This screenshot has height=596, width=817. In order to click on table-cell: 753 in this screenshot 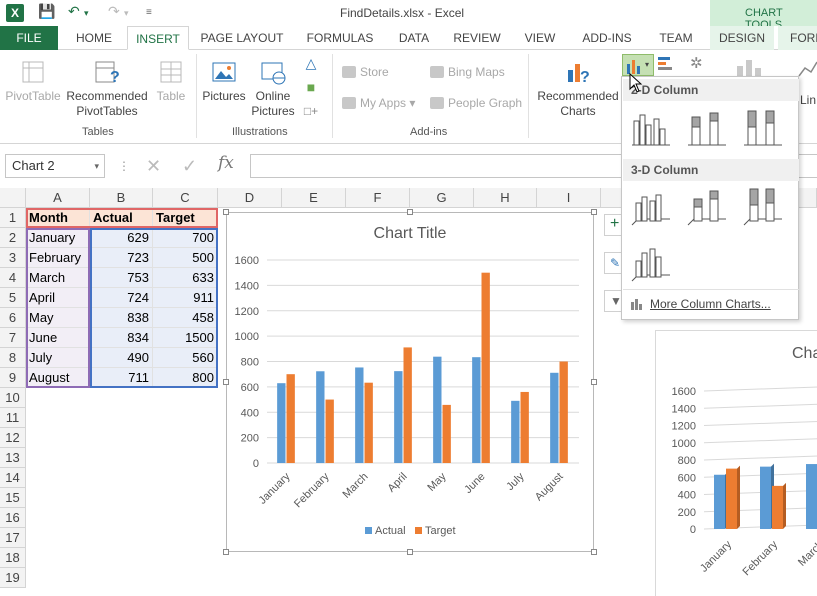, I will do `click(121, 278)`.